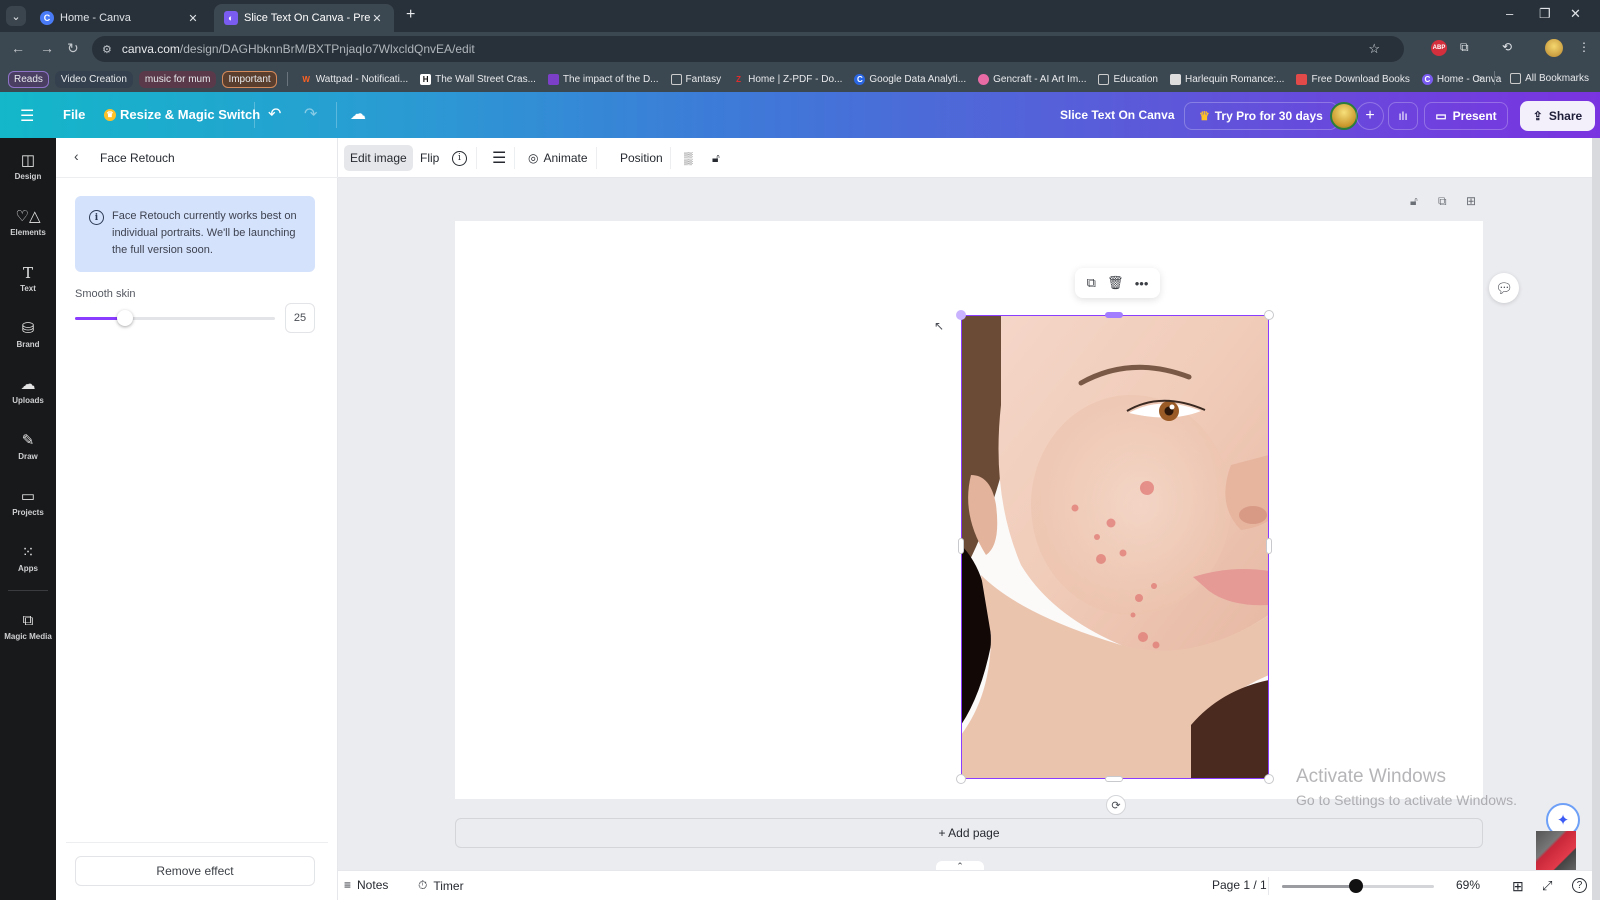 The image size is (1600, 900). Describe the element at coordinates (716, 158) in the screenshot. I see `lock-icon: 🔓︎` at that location.